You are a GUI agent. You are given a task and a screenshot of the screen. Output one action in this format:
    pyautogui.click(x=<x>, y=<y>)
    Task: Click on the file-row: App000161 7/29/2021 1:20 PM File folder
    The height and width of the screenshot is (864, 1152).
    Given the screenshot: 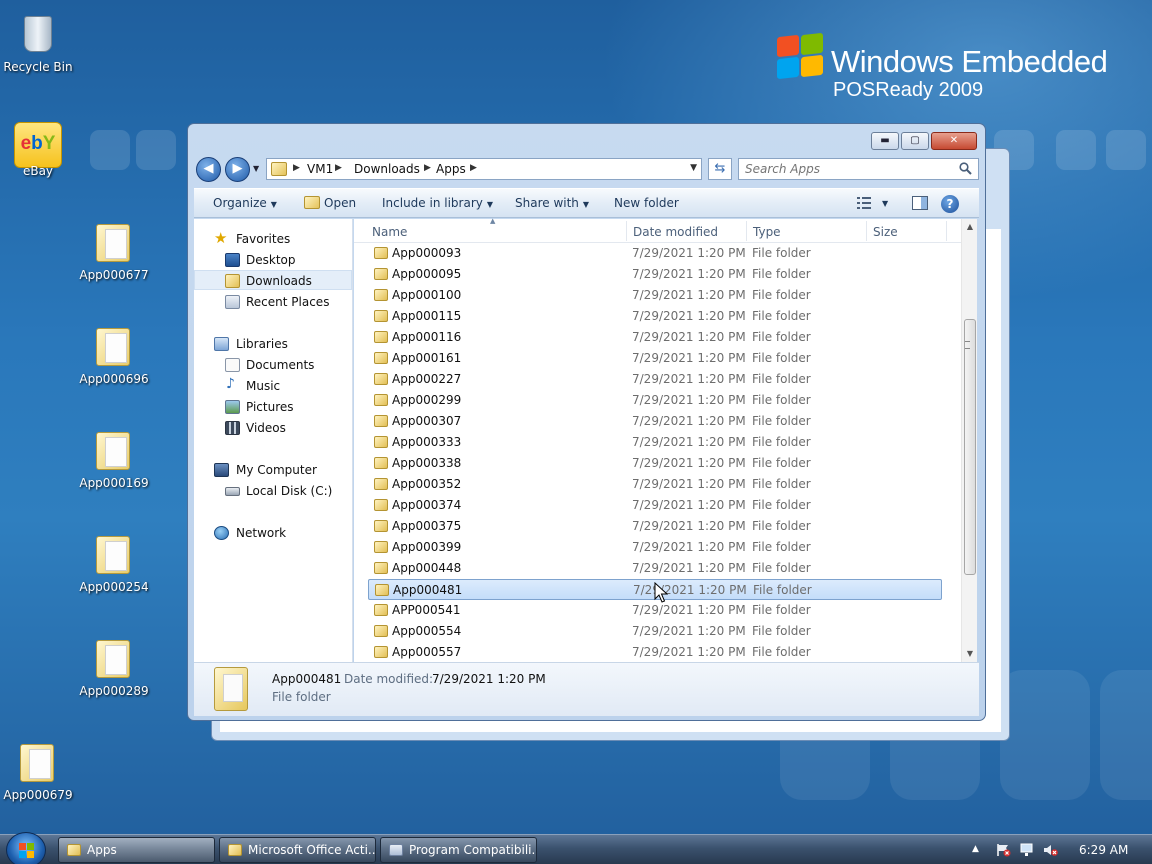 What is the action you would take?
    pyautogui.click(x=655, y=358)
    